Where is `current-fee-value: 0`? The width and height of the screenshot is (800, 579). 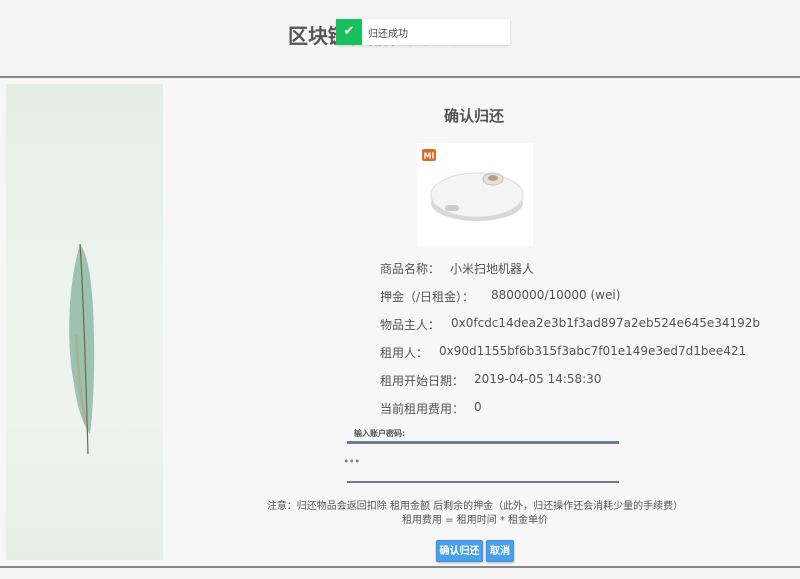 current-fee-value: 0 is located at coordinates (478, 407).